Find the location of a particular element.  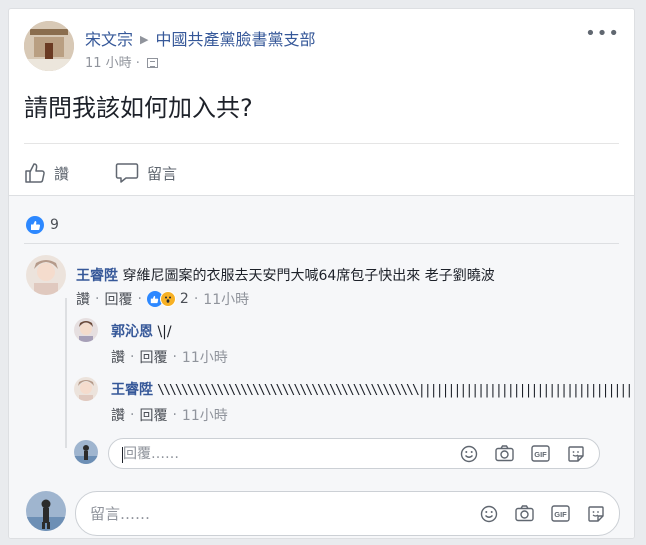

commenter-avatar is located at coordinates (46, 275).